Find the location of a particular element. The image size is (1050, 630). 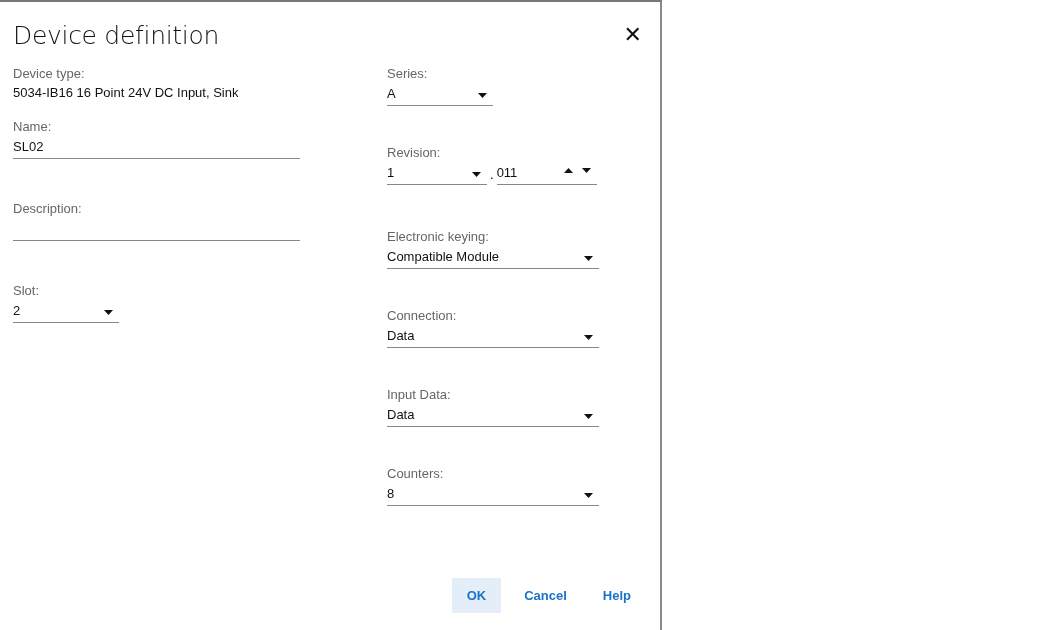

up-arrow-icon is located at coordinates (568, 170).